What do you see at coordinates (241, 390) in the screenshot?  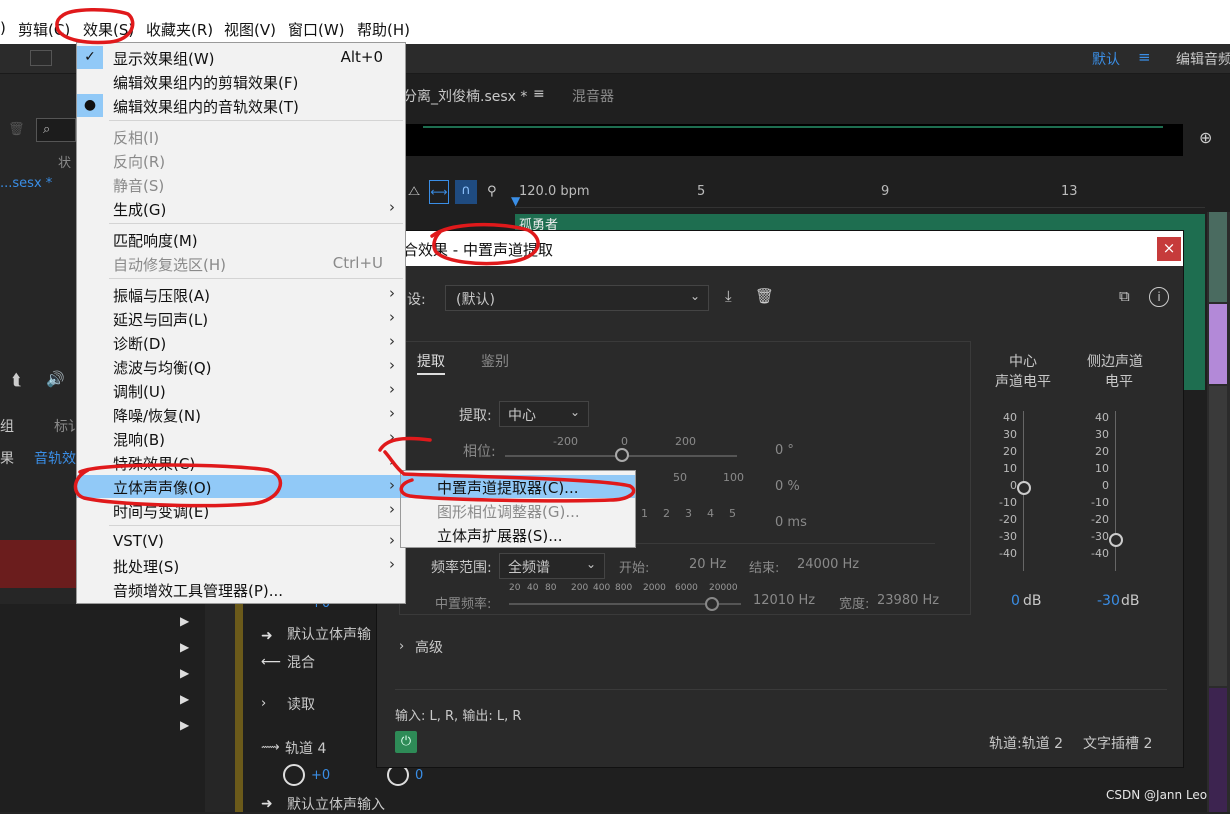 I see `menu-item-modulation: 调制(U) ›` at bounding box center [241, 390].